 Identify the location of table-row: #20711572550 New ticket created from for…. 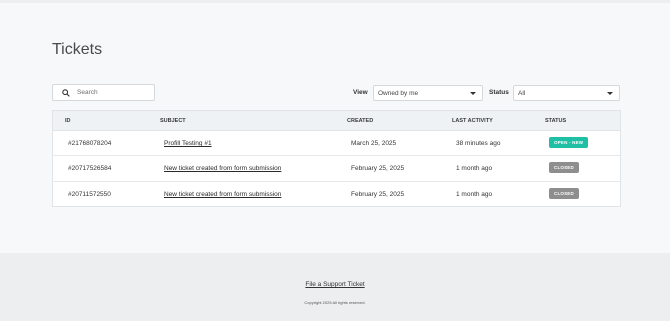
(336, 194).